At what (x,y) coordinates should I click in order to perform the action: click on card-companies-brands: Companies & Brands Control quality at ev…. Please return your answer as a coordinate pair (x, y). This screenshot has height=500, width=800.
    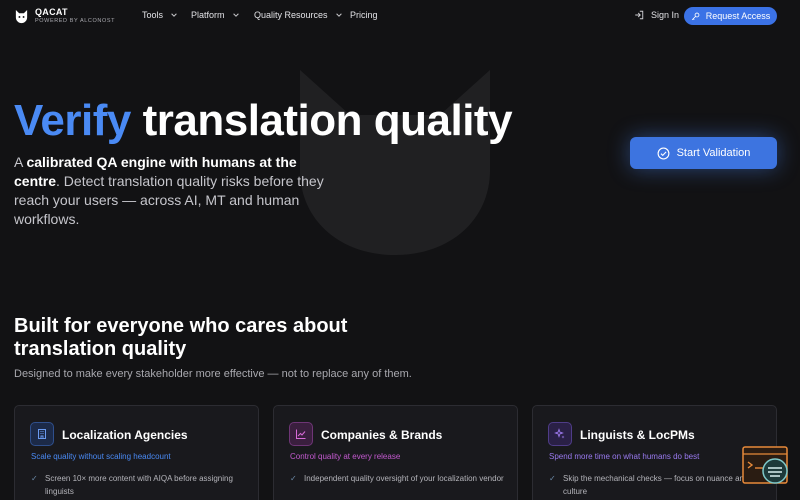
    Looking at the image, I should click on (395, 452).